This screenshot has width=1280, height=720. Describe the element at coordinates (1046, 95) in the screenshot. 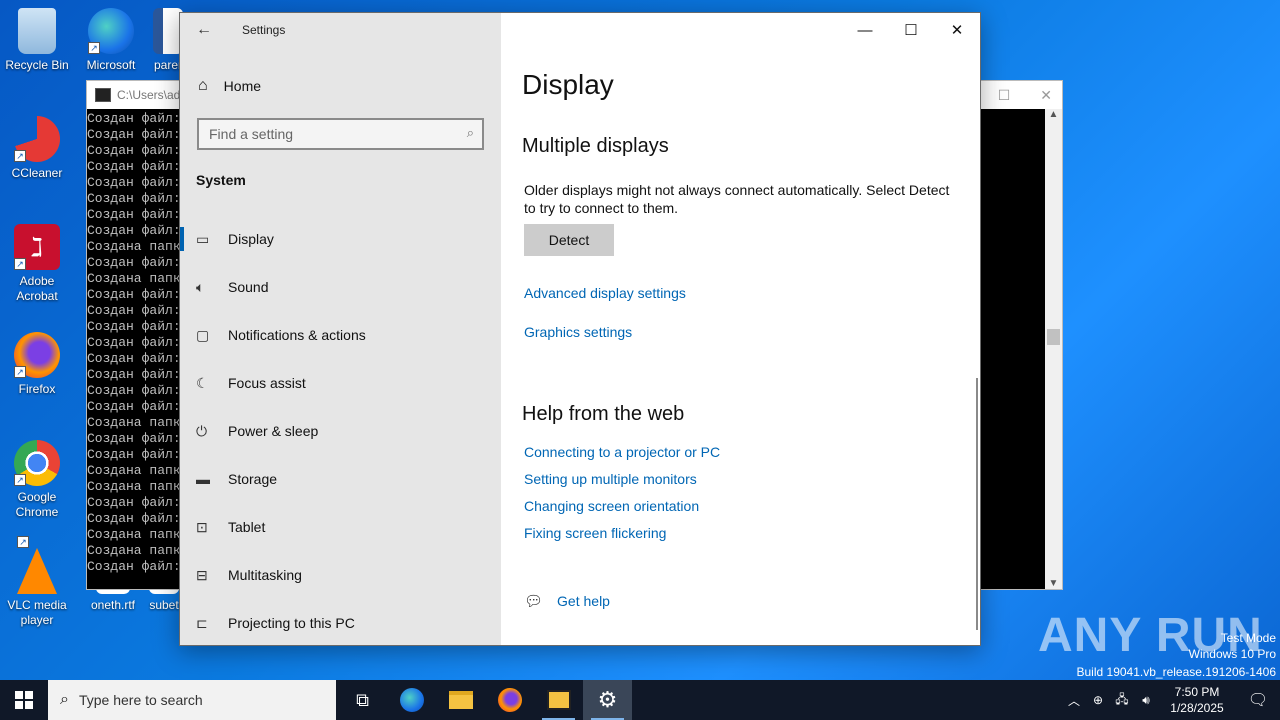

I see `close-icon: ✕` at that location.